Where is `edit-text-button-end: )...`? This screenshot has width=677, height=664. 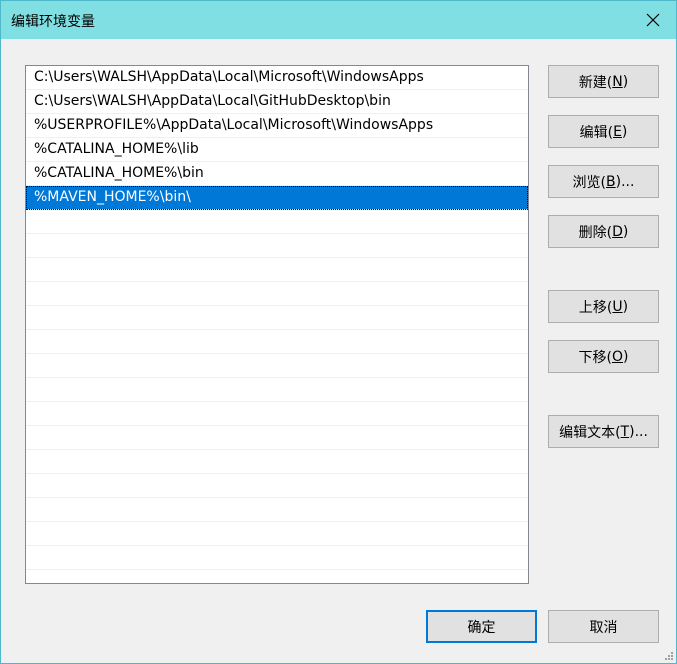 edit-text-button-end: )... is located at coordinates (638, 431).